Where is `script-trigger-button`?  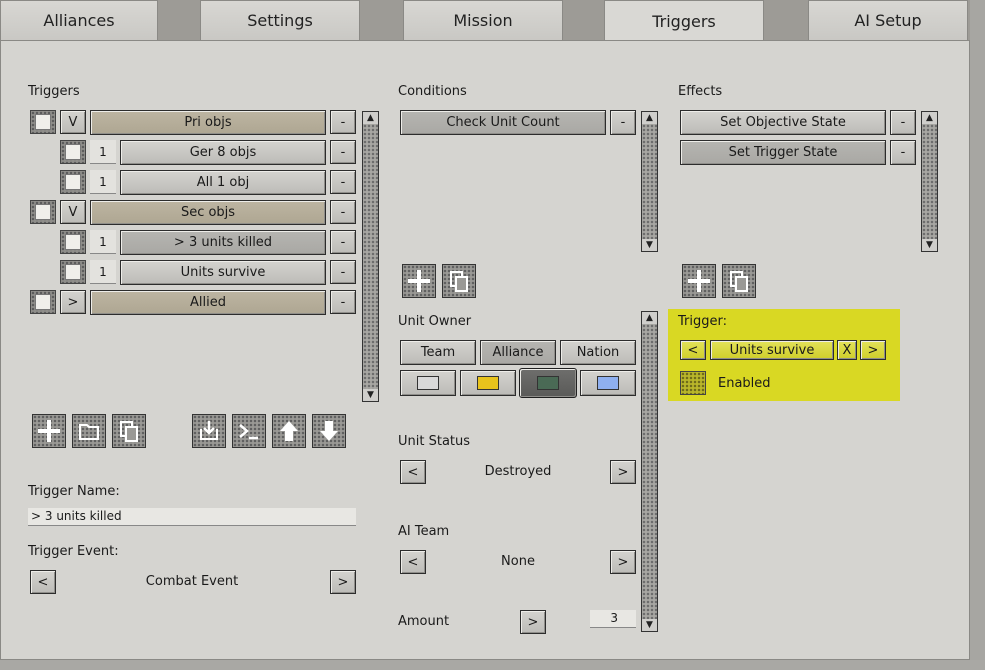
script-trigger-button is located at coordinates (249, 431).